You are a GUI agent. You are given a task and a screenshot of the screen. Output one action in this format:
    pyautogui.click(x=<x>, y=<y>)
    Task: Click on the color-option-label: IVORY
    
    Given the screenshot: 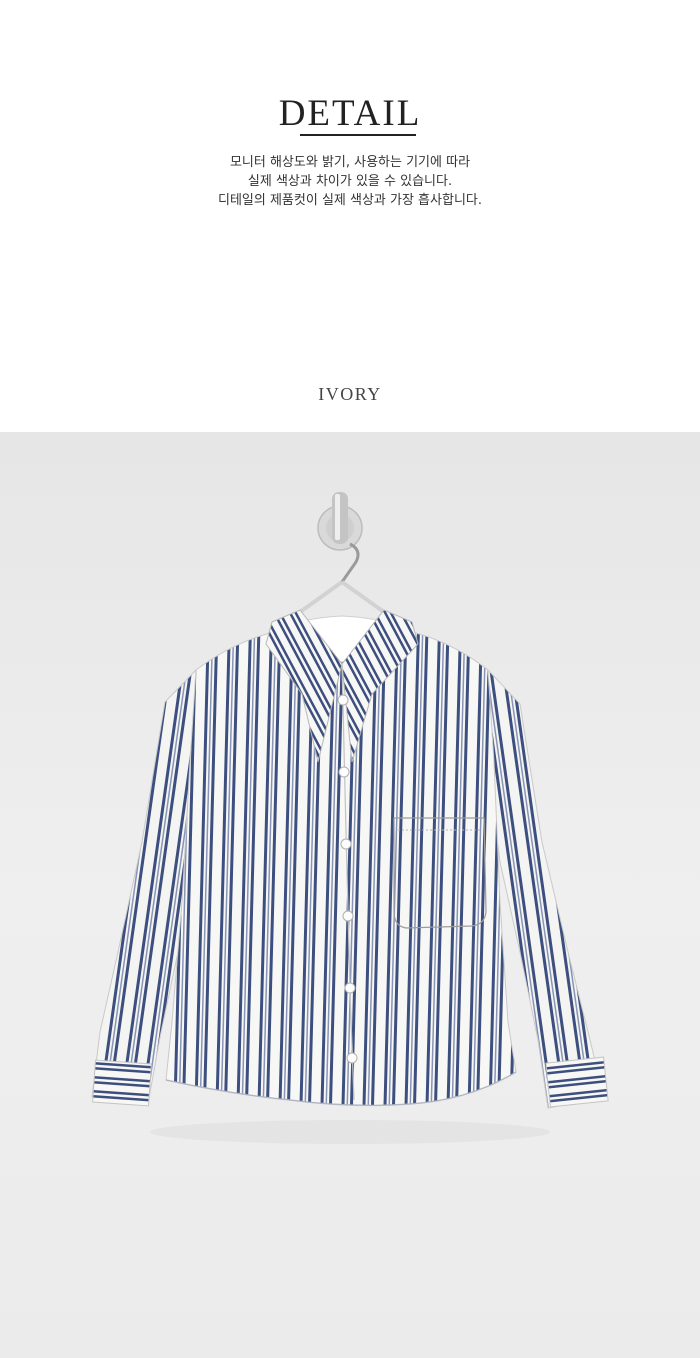 What is the action you would take?
    pyautogui.click(x=350, y=394)
    